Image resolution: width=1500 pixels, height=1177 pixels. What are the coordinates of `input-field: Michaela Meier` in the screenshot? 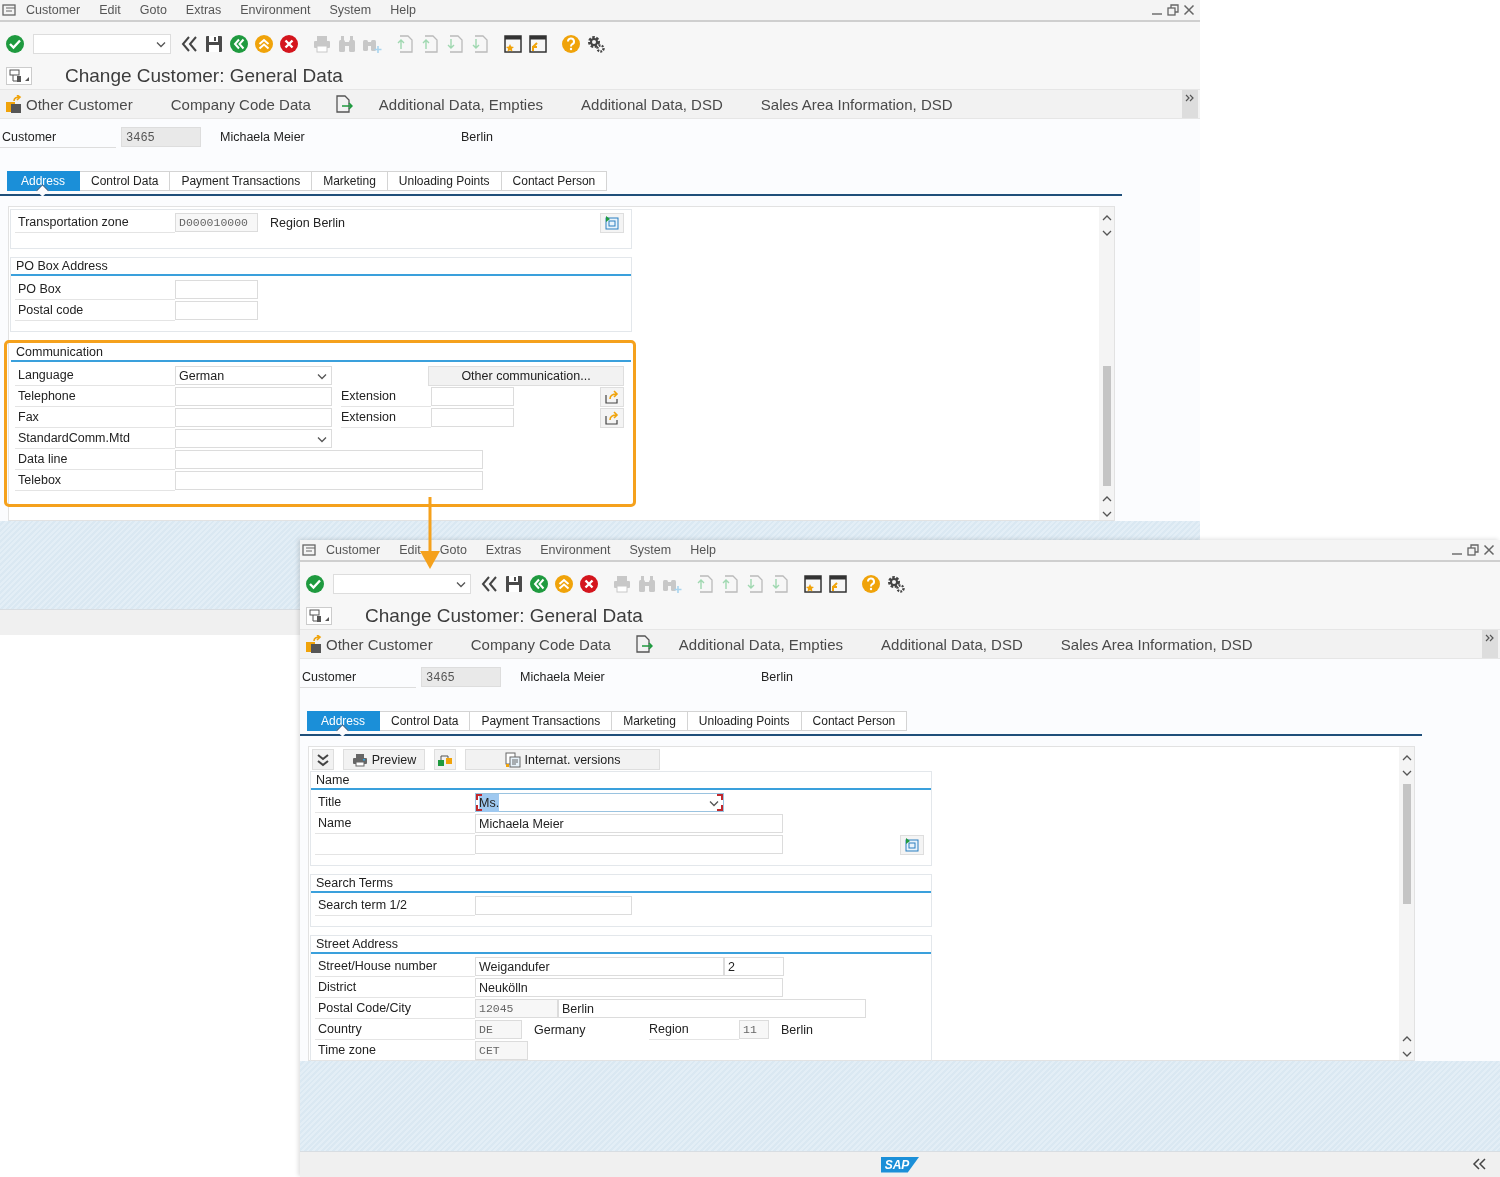 It's located at (629, 823).